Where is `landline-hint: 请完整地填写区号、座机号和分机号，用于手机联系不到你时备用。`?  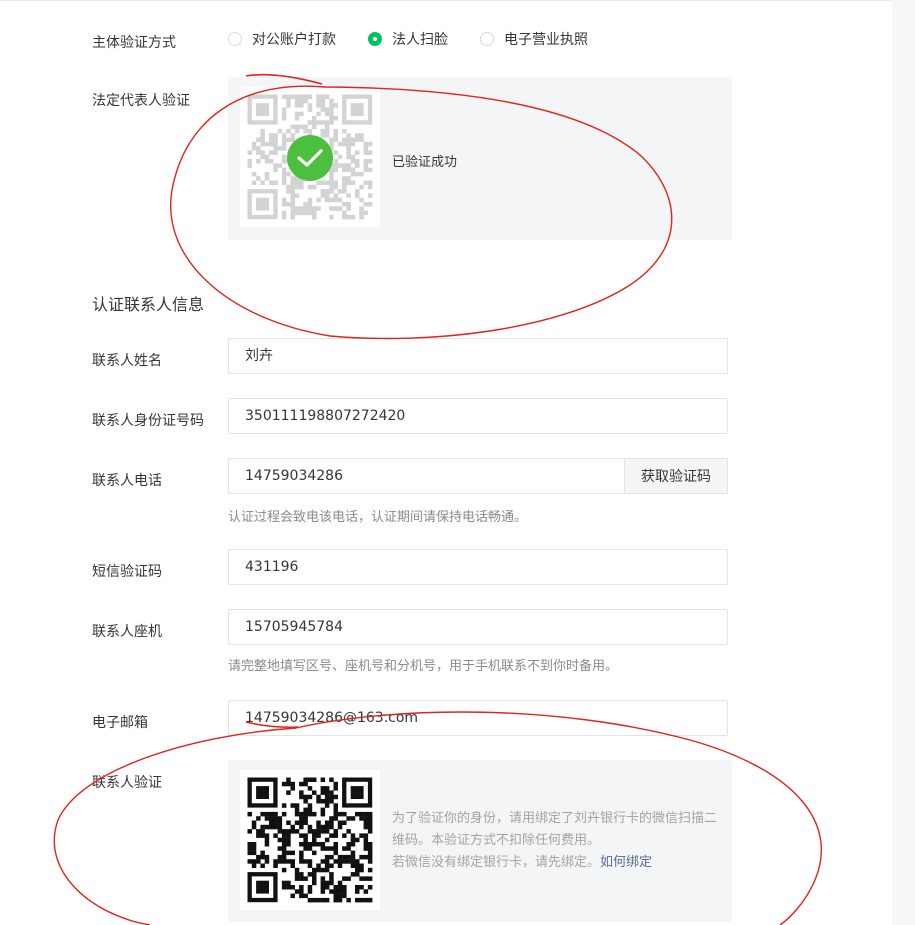
landline-hint: 请完整地填写区号、座机号和分机号，用于手机联系不到你时备用。 is located at coordinates (423, 666).